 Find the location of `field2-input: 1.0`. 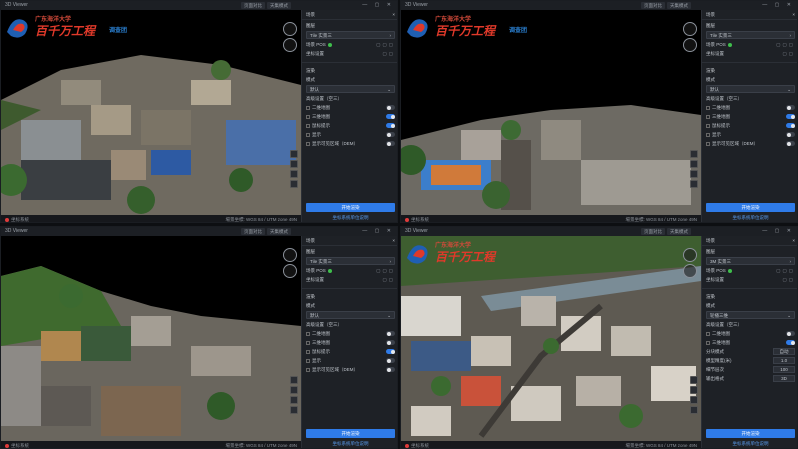

field2-input: 1.0 is located at coordinates (784, 360).